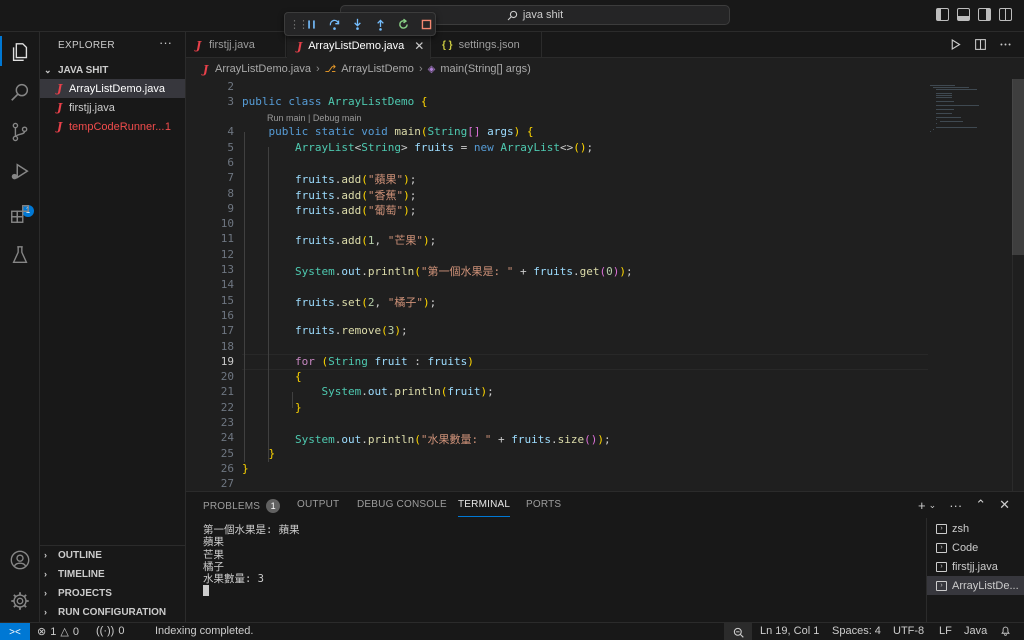  I want to click on code-line: fruits.add("香蕉");, so click(355, 195).